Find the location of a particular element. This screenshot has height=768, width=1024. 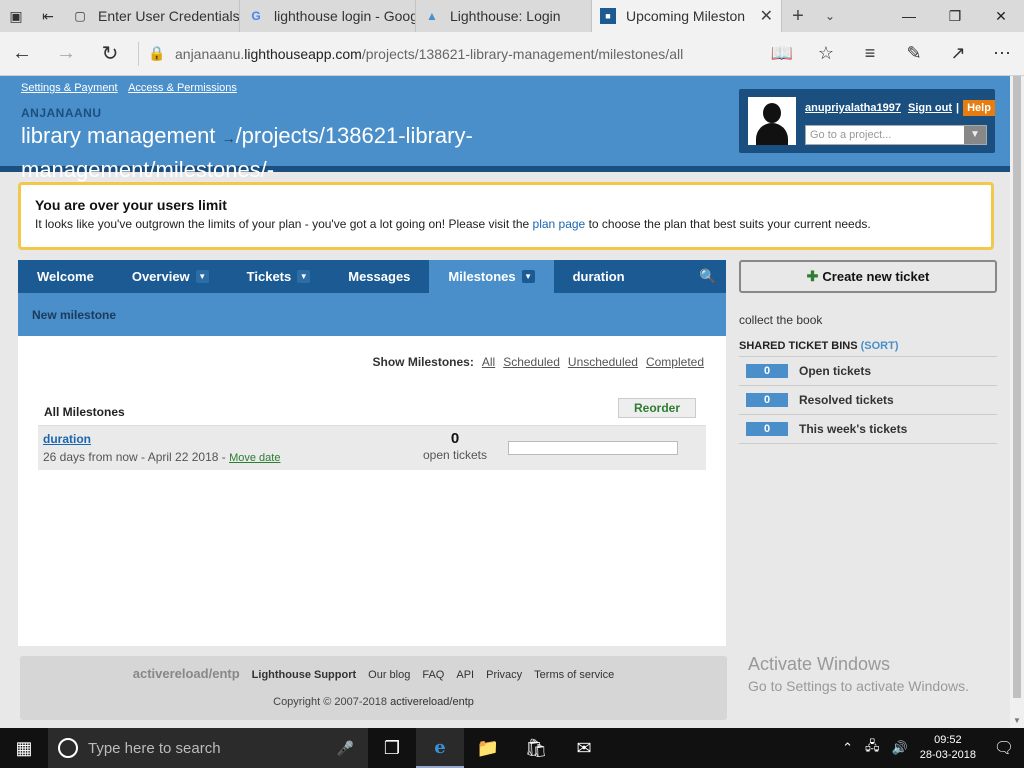

search-icon: 🔍 is located at coordinates (708, 276).